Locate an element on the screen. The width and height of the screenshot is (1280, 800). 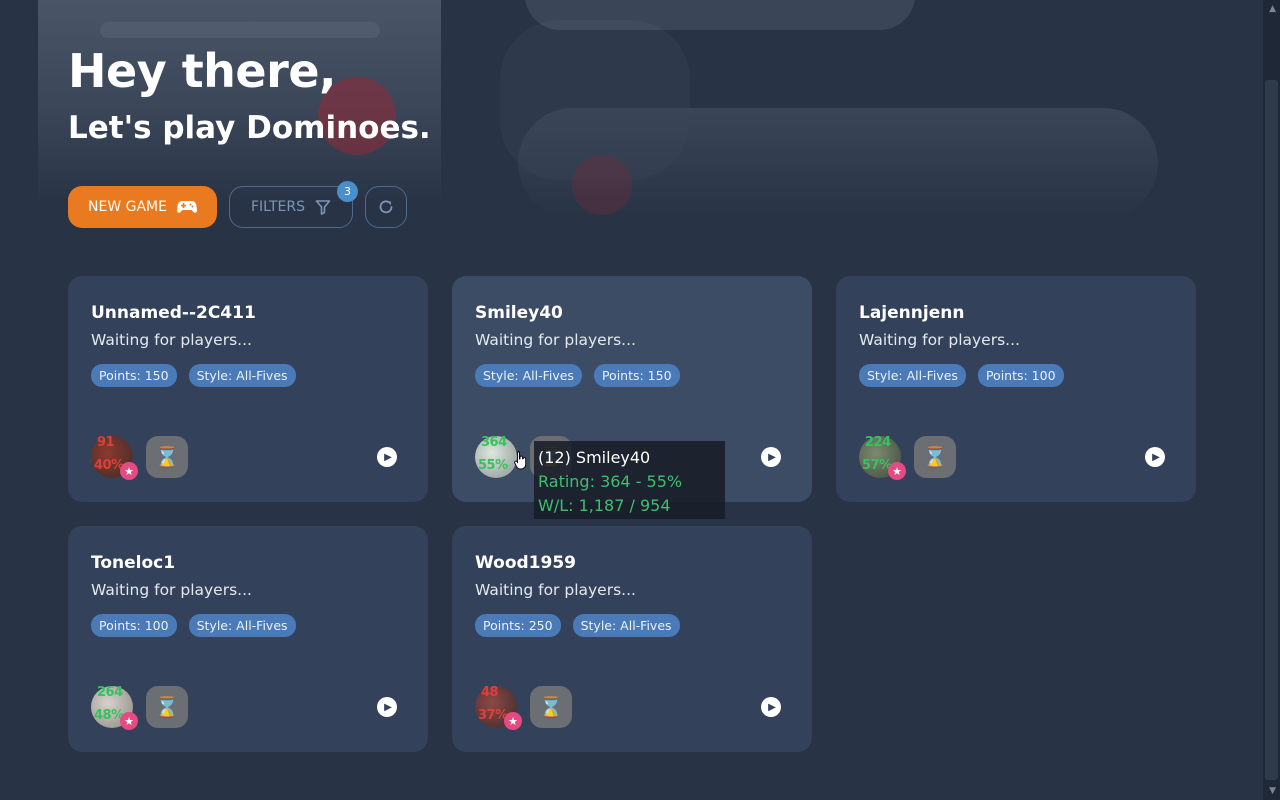
game-tags: Style: All-Fives Points: 150 is located at coordinates (577, 375).